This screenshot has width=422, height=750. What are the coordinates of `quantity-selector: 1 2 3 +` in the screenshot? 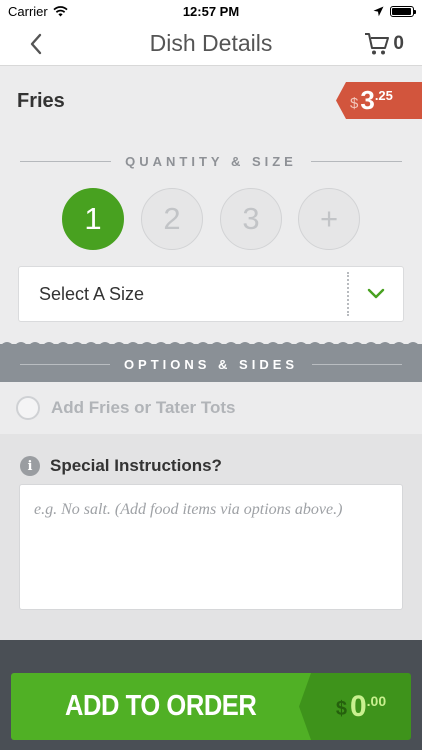 It's located at (211, 219).